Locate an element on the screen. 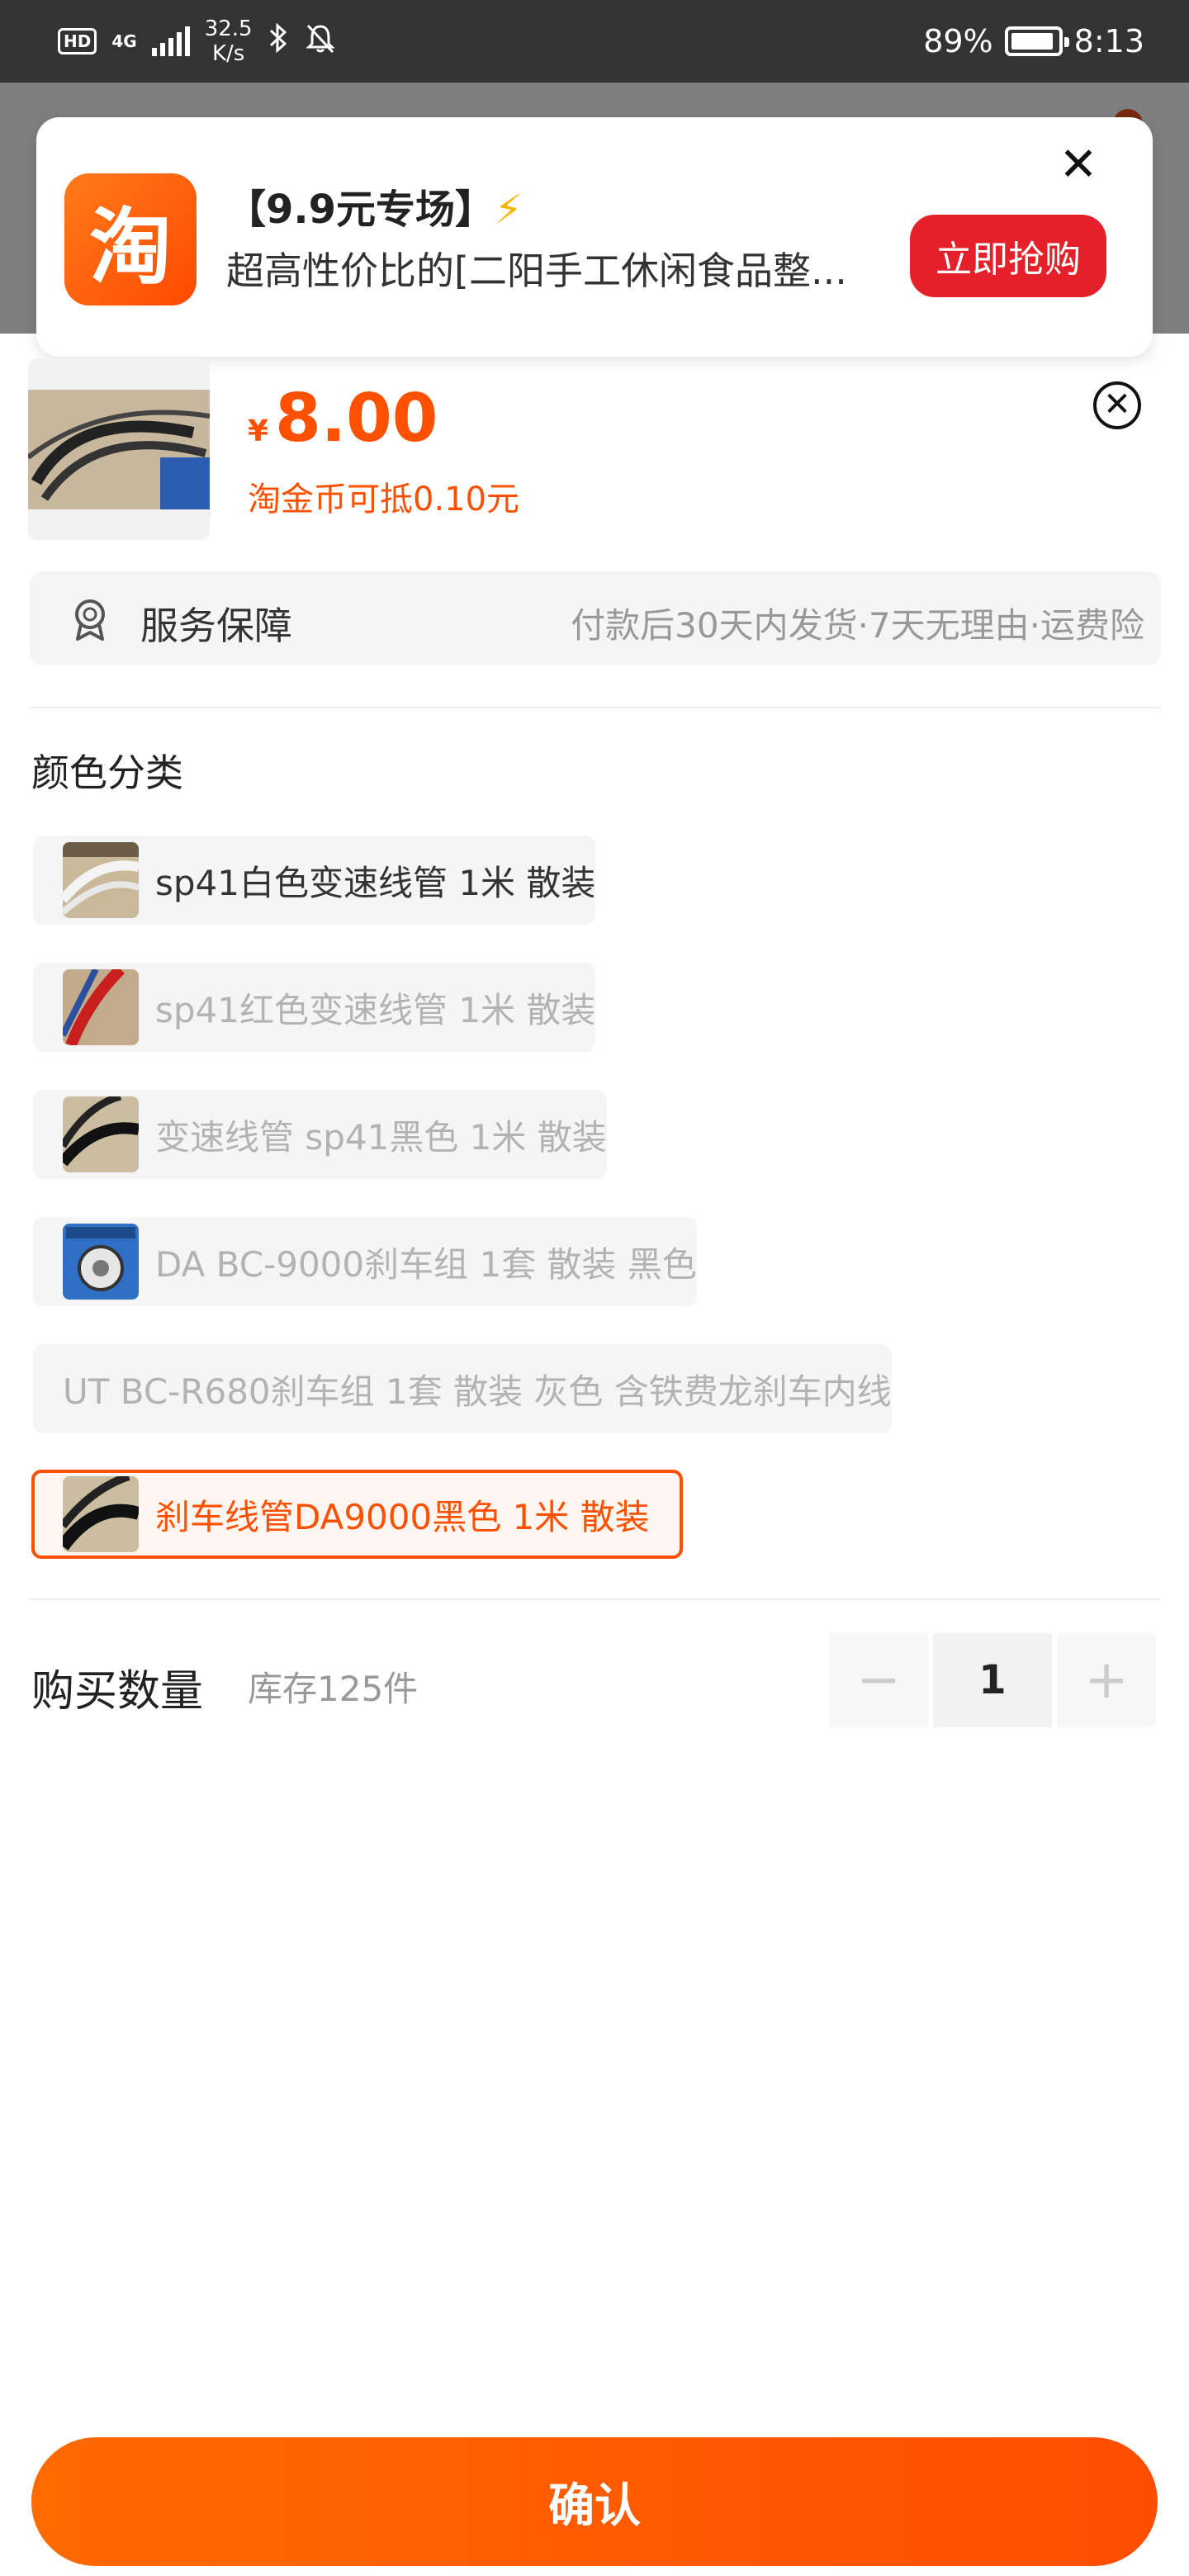 This screenshot has width=1189, height=2576. service-description: 付款后30天内发货·7天无理由·运费险 is located at coordinates (857, 625).